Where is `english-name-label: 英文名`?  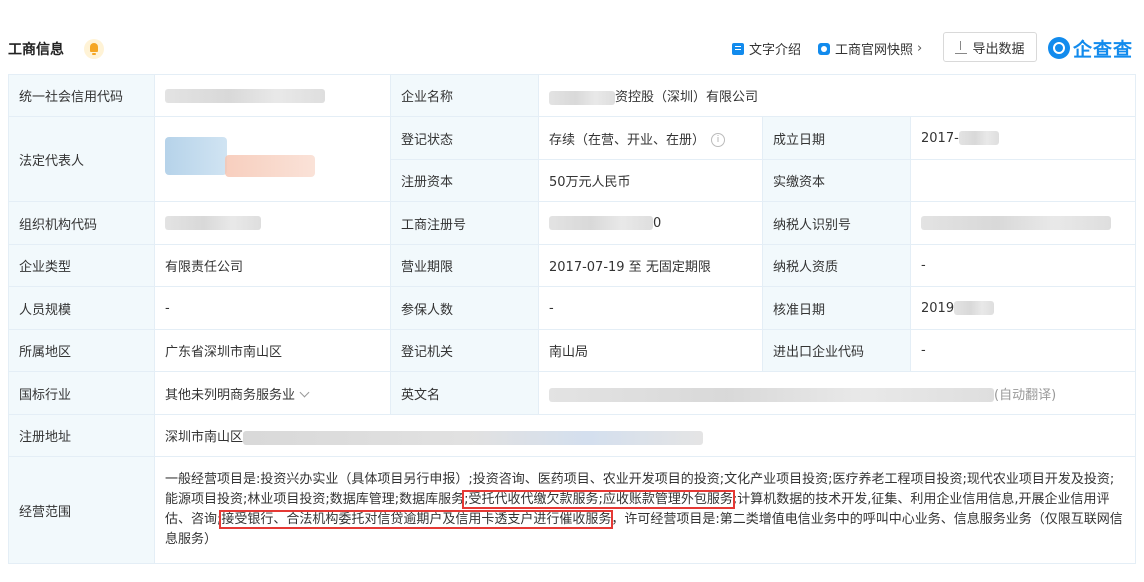 english-name-label: 英文名 is located at coordinates (464, 393).